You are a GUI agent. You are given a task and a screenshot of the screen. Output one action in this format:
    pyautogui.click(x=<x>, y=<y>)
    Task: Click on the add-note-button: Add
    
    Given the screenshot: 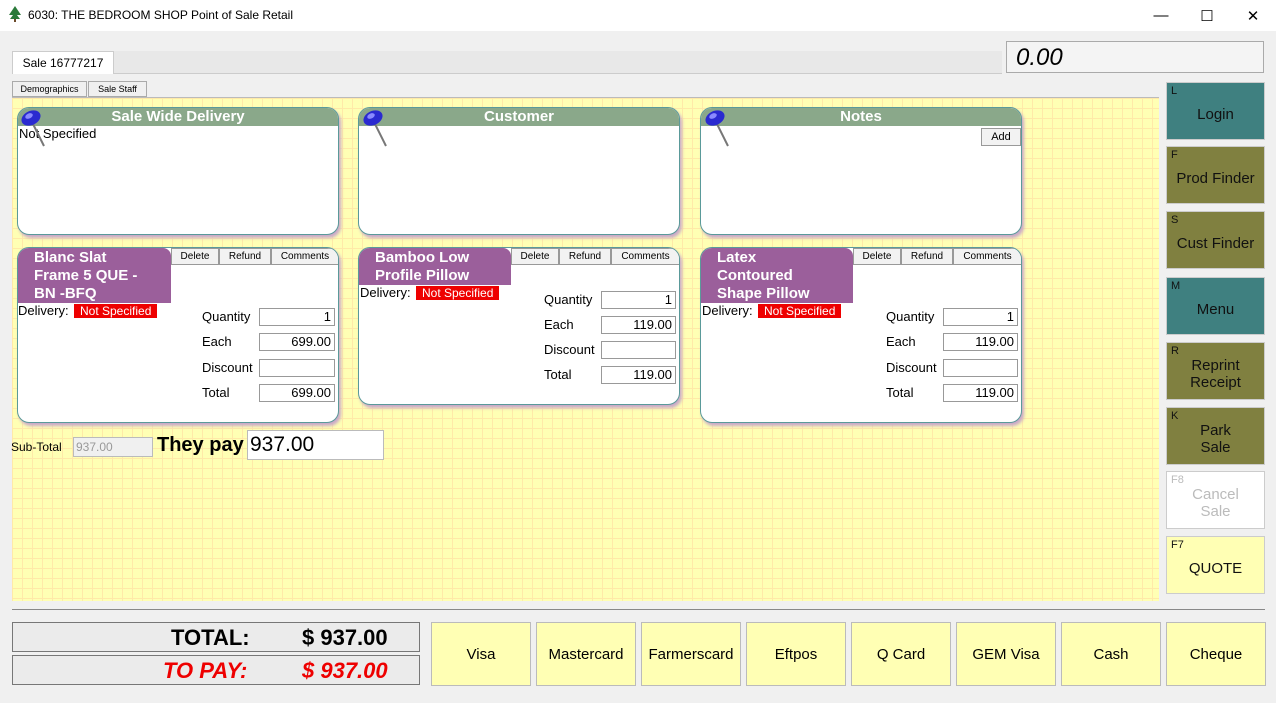 What is the action you would take?
    pyautogui.click(x=1001, y=137)
    